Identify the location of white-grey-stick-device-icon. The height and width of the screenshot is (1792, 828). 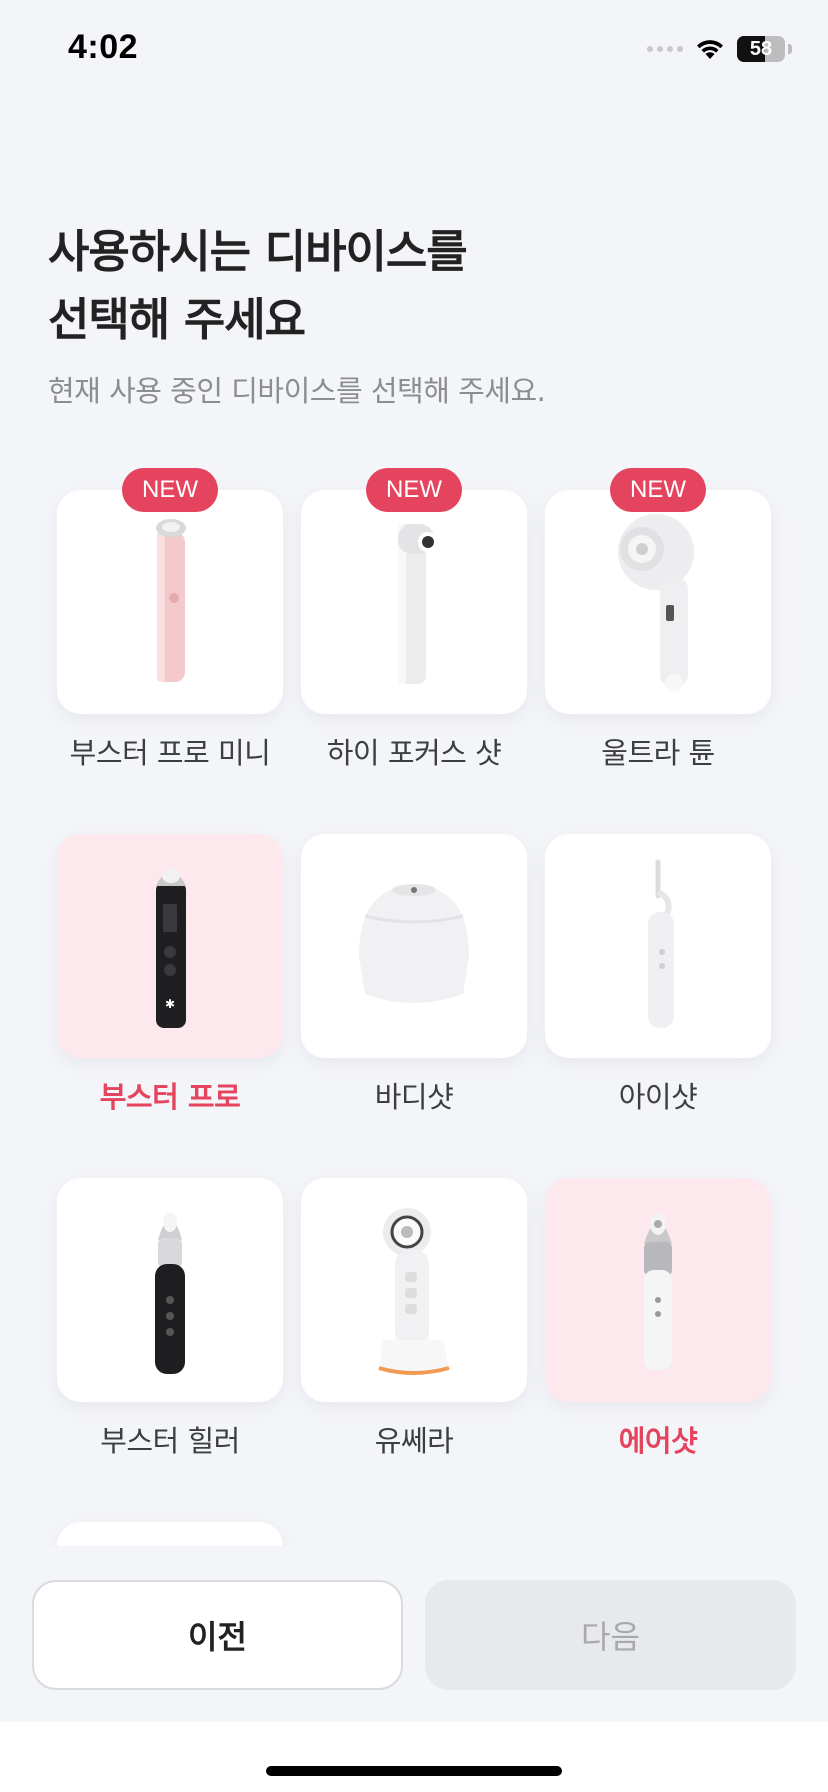
(658, 1291).